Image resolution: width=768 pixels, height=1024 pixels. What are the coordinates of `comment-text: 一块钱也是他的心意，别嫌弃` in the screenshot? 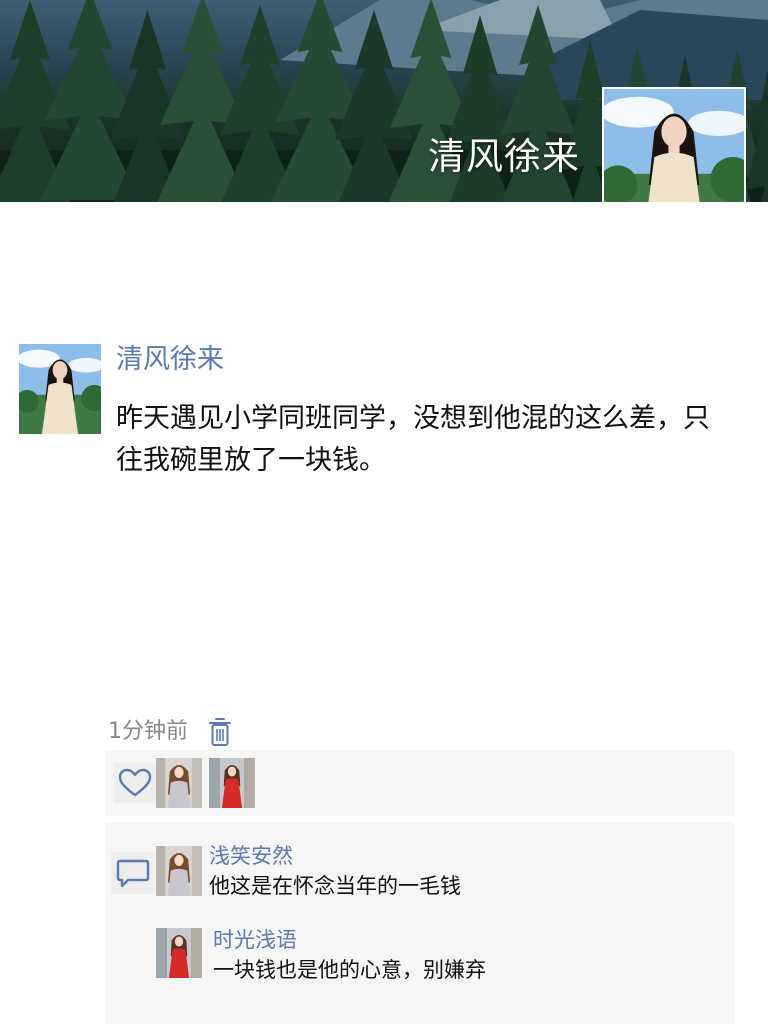 It's located at (349, 970).